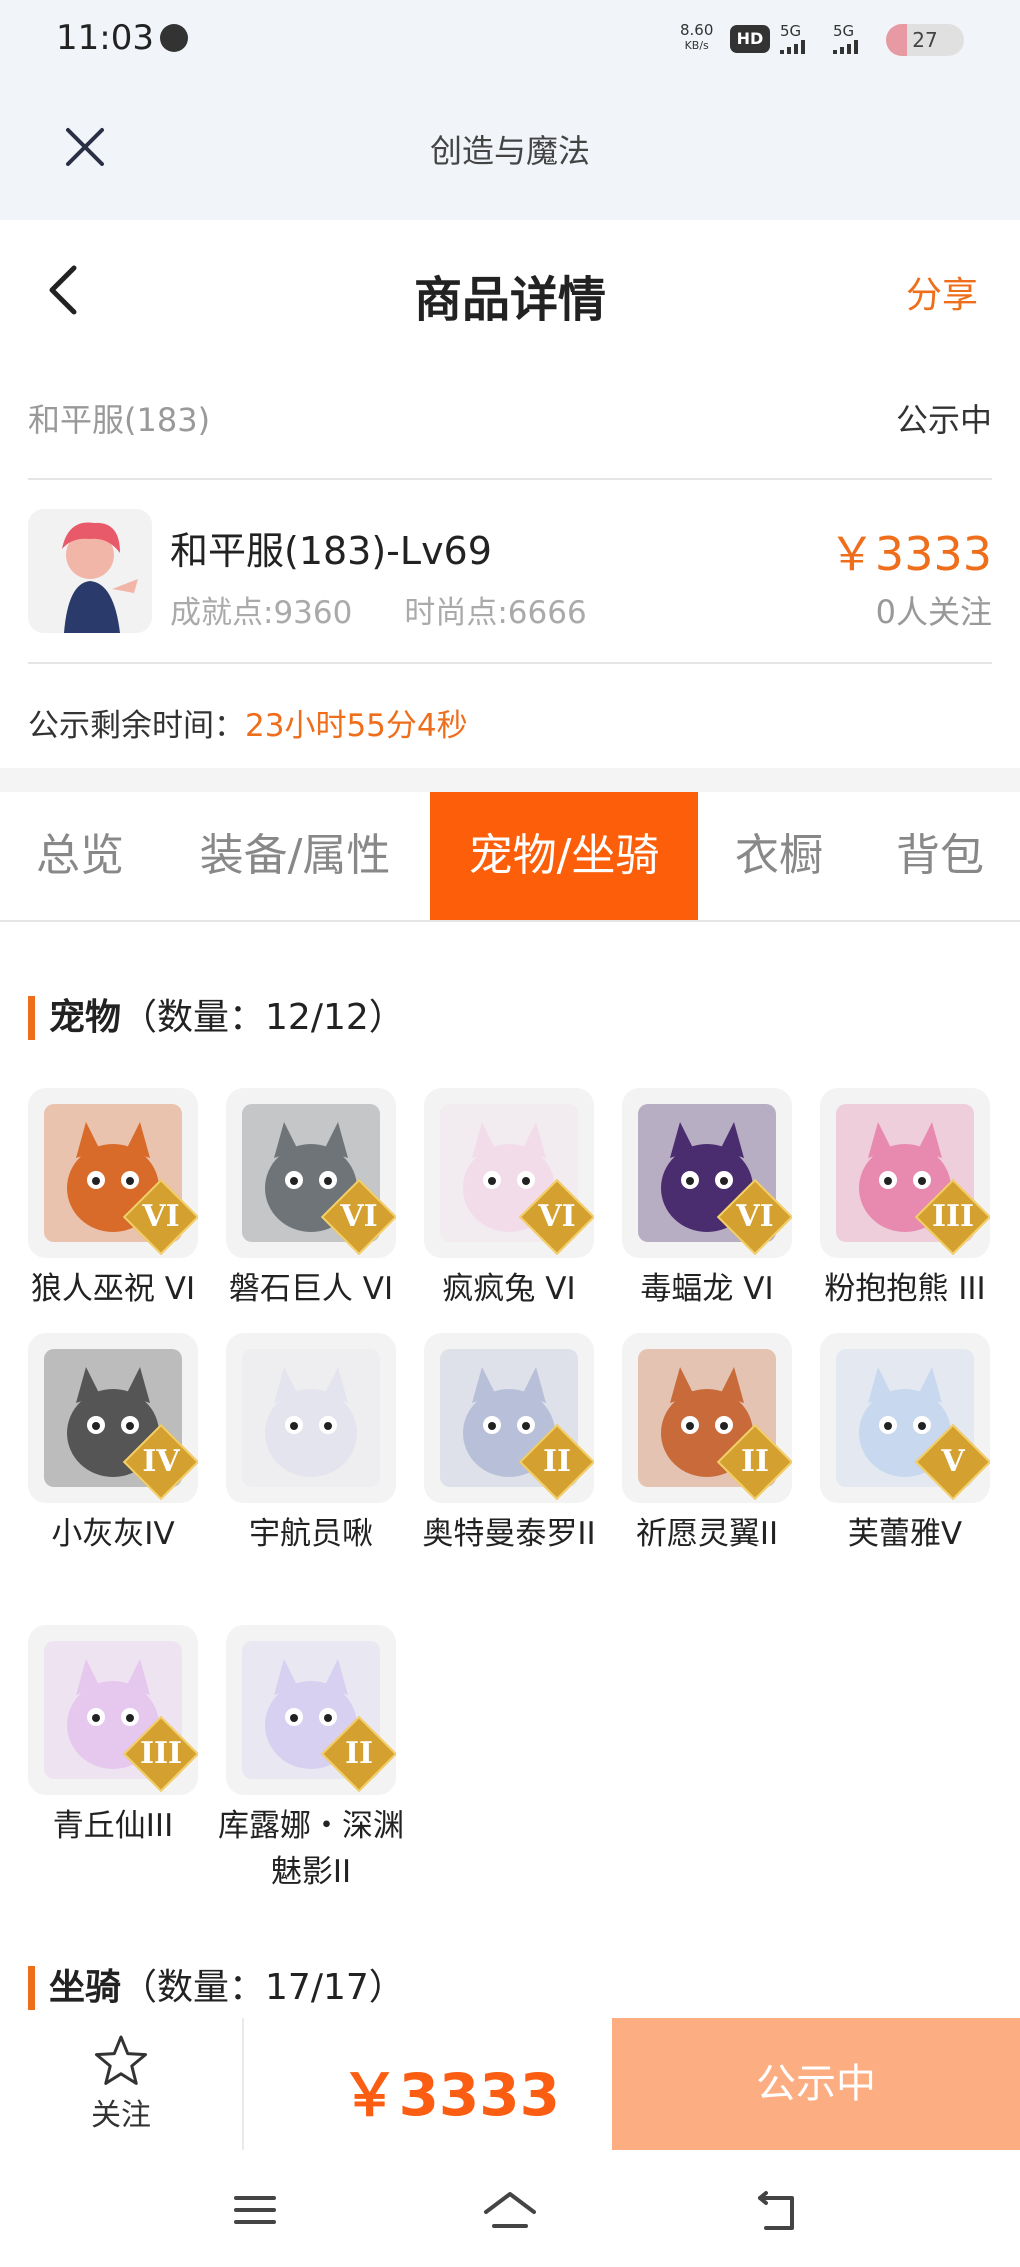  What do you see at coordinates (331, 551) in the screenshot?
I see `item-name: 和平服(183)-Lv69` at bounding box center [331, 551].